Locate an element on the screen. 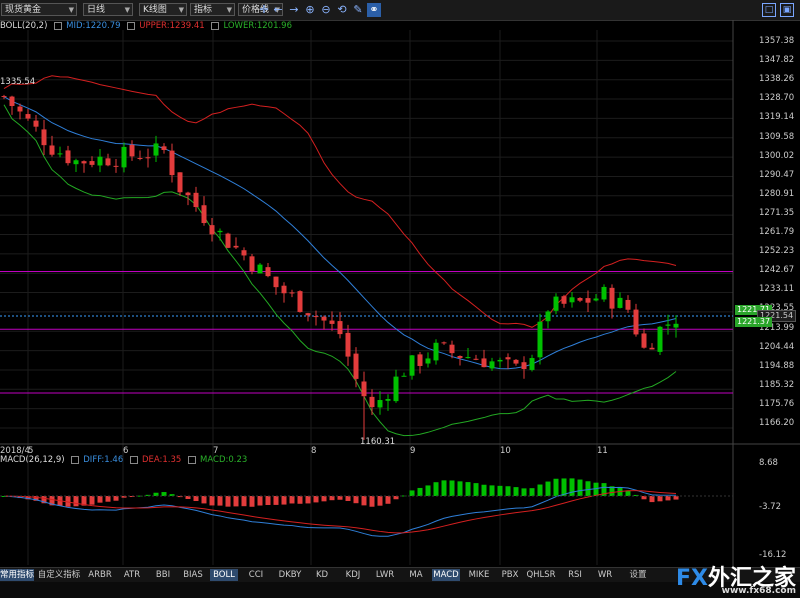 The width and height of the screenshot is (800, 598). tab-常用指标: 常用指标 is located at coordinates (17, 575).